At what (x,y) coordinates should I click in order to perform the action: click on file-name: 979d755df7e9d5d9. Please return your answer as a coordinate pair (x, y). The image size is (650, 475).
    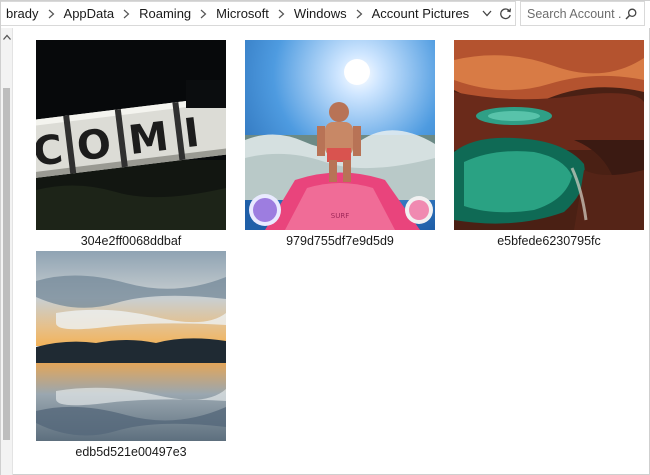
    Looking at the image, I should click on (340, 241).